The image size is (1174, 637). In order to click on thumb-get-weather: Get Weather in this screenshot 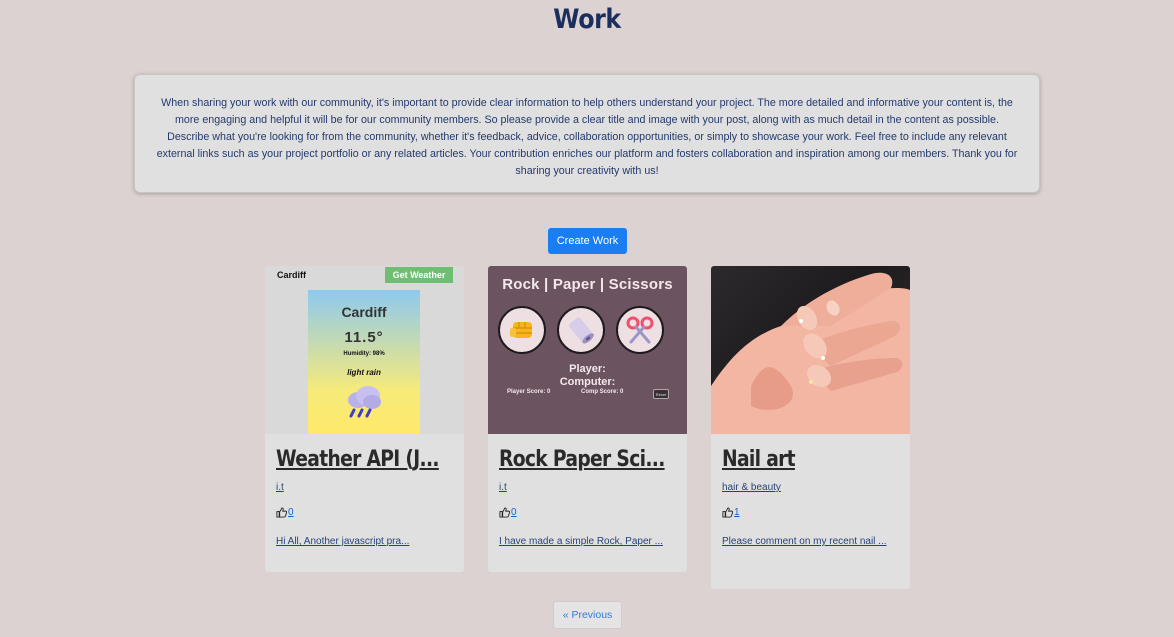, I will do `click(419, 275)`.